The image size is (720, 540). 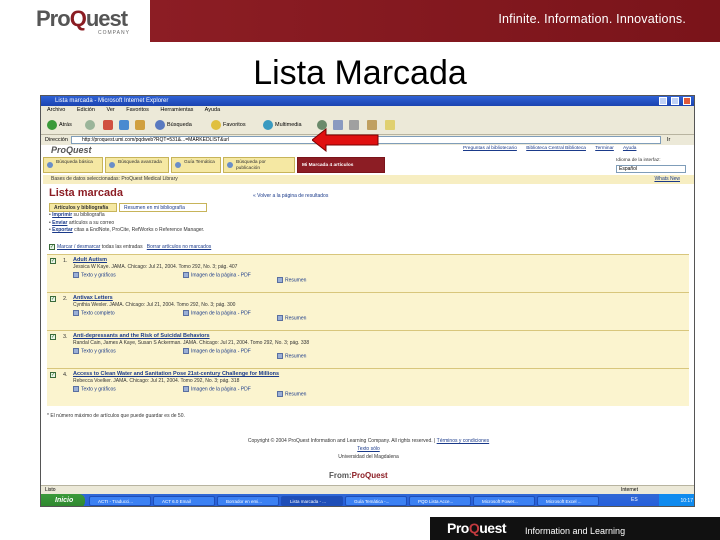 What do you see at coordinates (83, 207) in the screenshot?
I see `subtab-articles: Artículos y bibliografía` at bounding box center [83, 207].